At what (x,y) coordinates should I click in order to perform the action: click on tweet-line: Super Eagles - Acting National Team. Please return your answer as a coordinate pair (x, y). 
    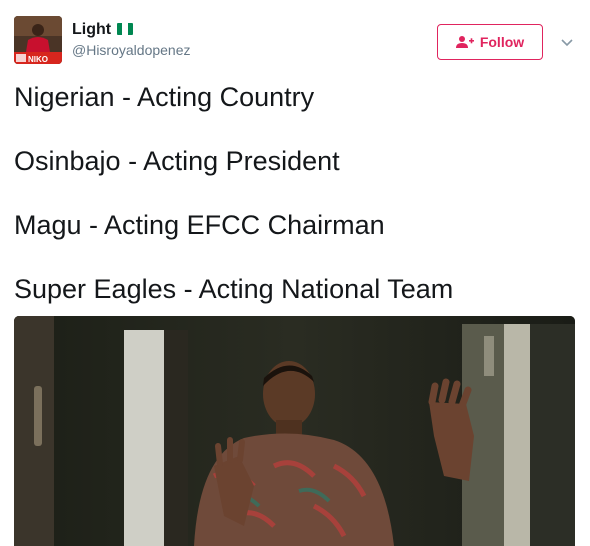
    Looking at the image, I should click on (234, 289).